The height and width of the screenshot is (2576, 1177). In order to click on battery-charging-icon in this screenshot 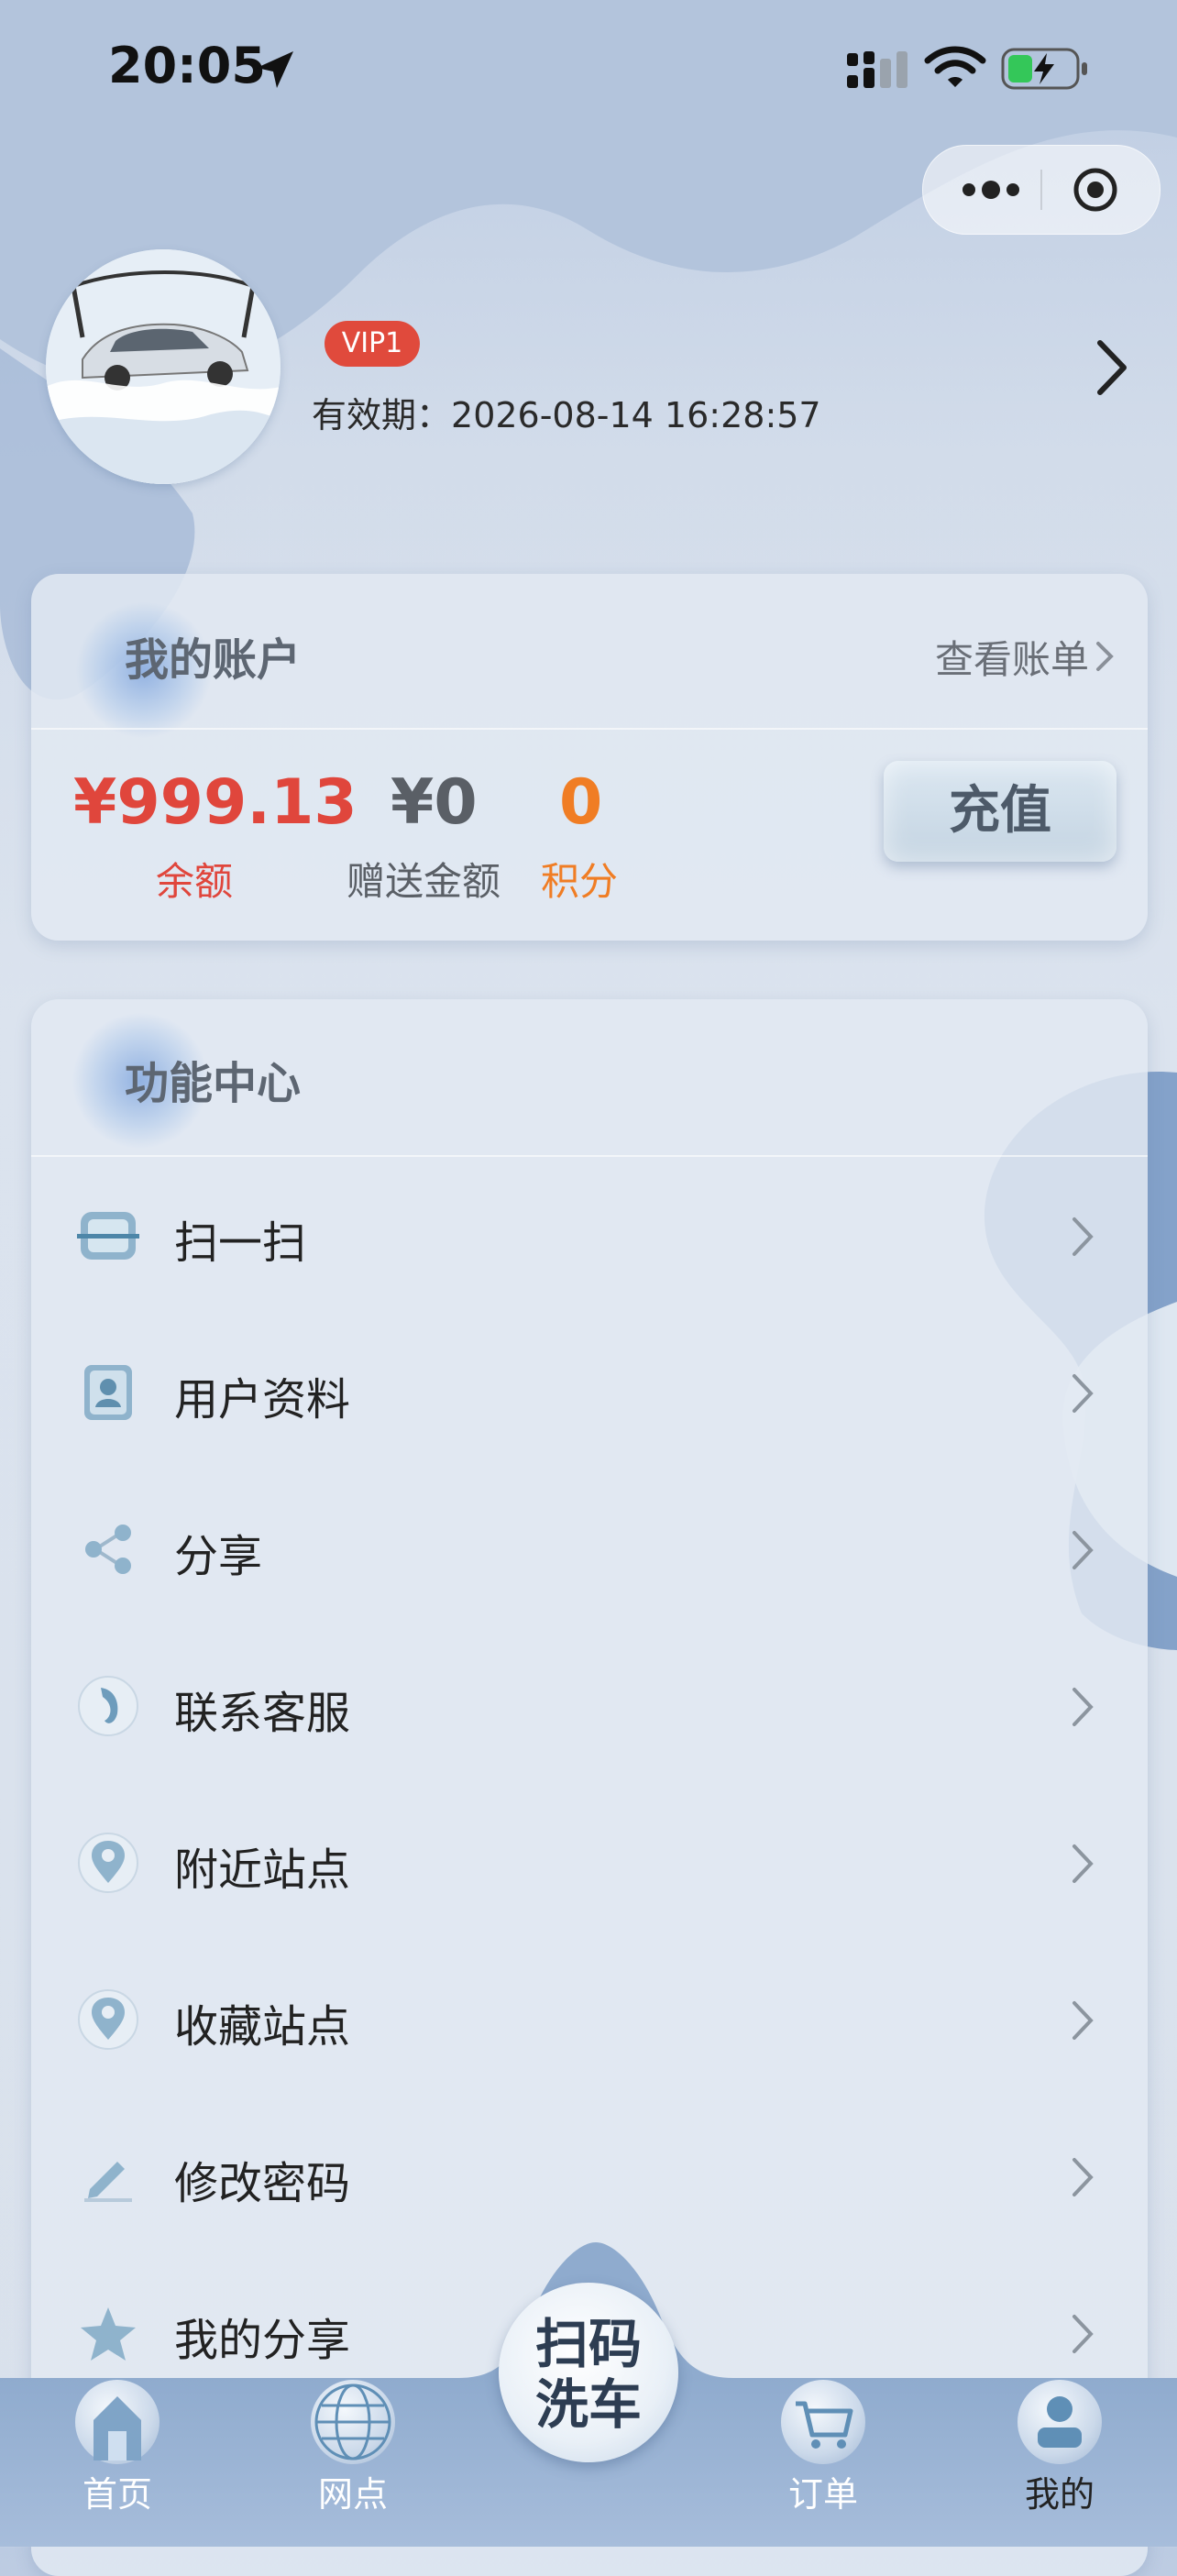, I will do `click(1044, 69)`.